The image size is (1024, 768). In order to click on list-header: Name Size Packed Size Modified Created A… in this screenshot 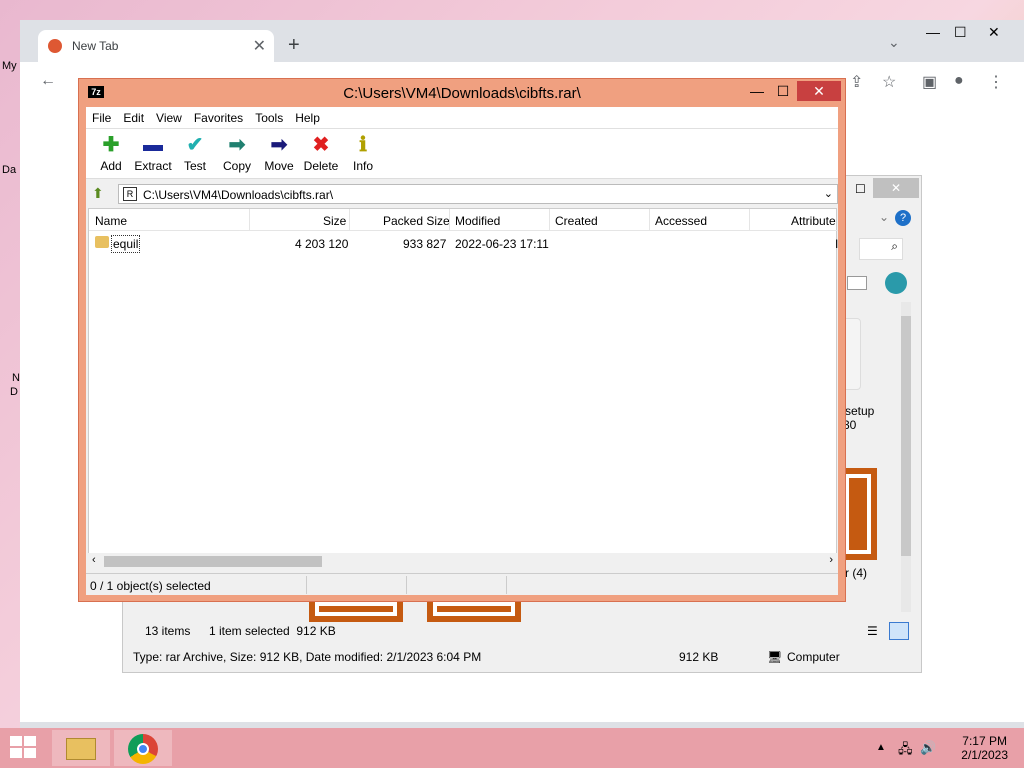, I will do `click(463, 220)`.